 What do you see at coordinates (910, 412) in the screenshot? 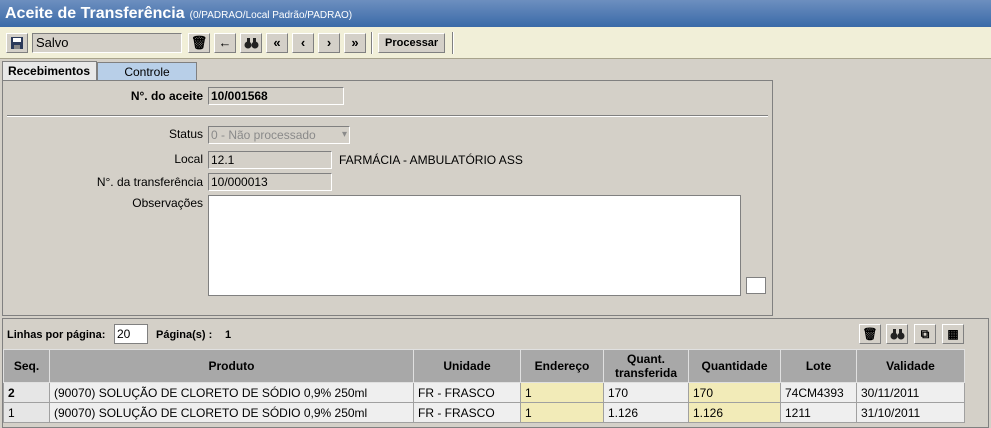
I see `cell-validade: 31/10/2011` at bounding box center [910, 412].